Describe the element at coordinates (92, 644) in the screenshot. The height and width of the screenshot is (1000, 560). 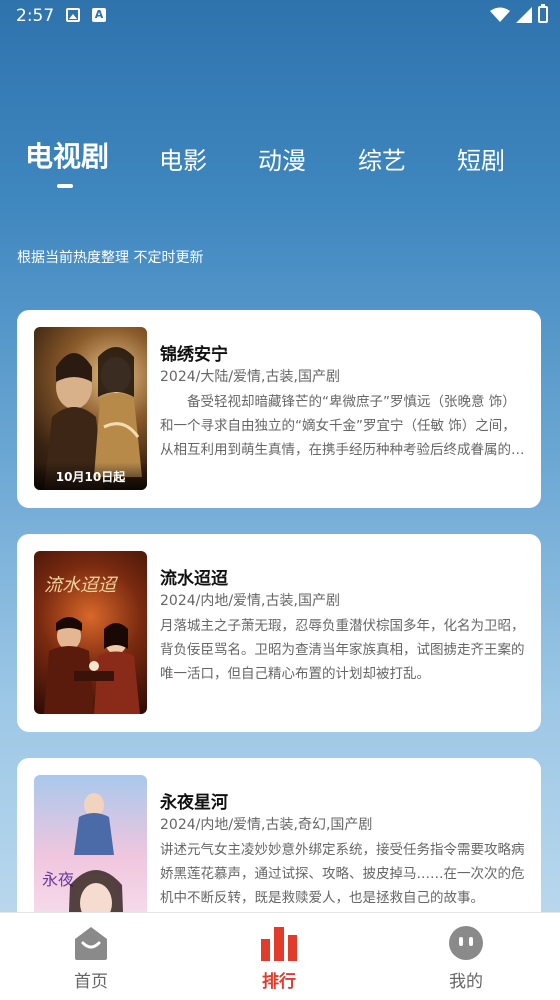
I see `poster-art: 流水迢迢` at that location.